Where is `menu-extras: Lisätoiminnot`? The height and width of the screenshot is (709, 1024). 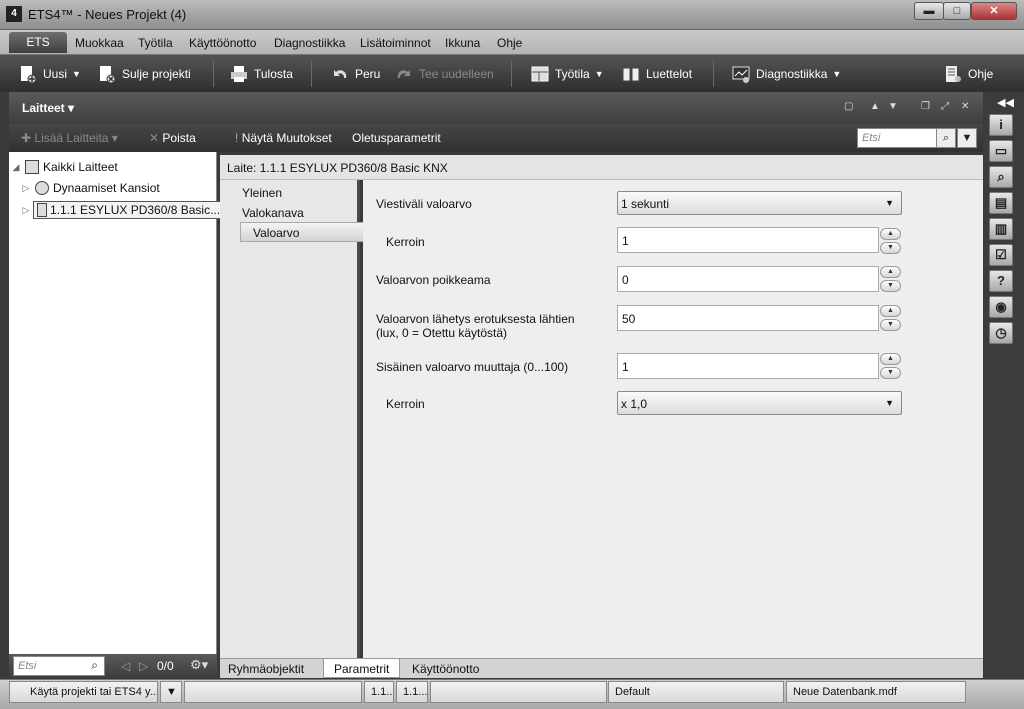
menu-extras: Lisätoiminnot is located at coordinates (395, 43).